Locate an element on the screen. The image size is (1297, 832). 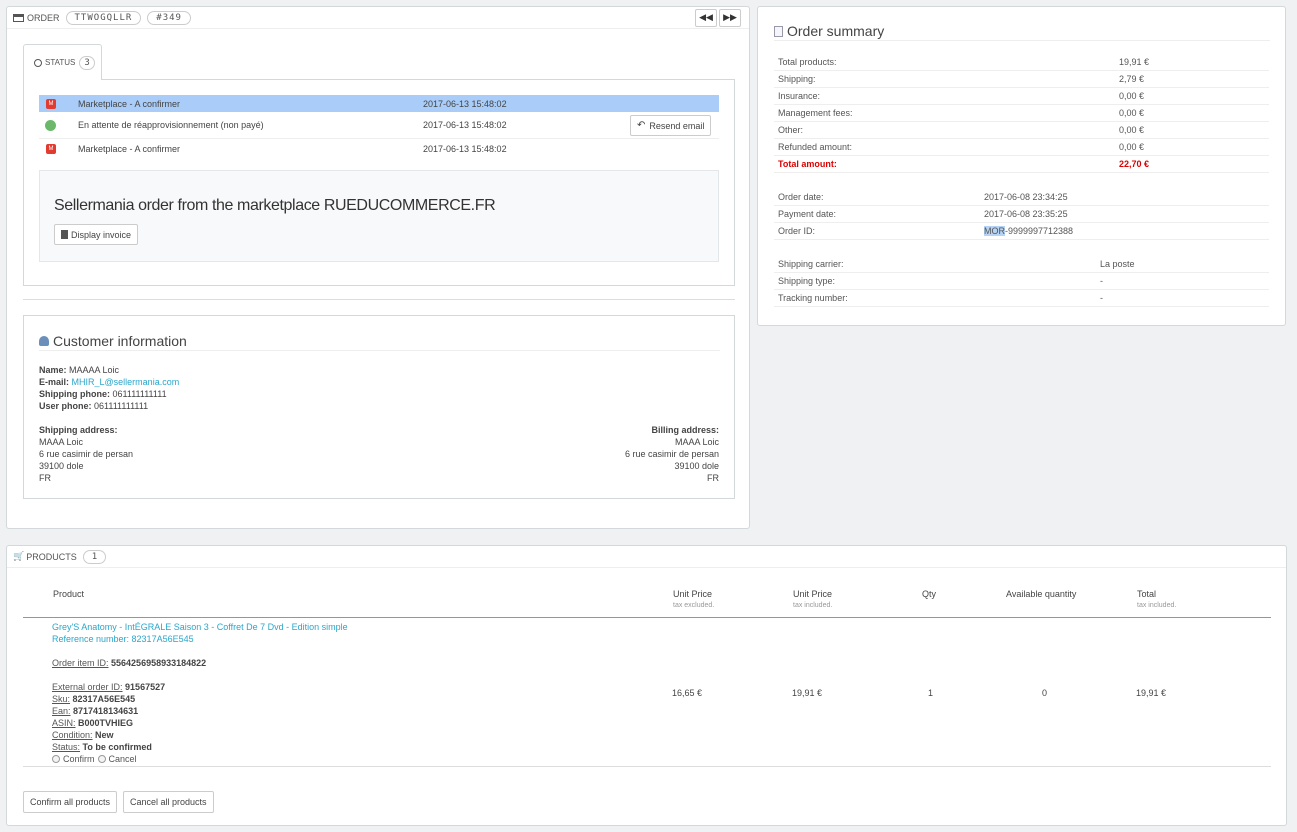
payment-date-row: Payment date: 2017-06-08 23:35:25 is located at coordinates (1021, 214).